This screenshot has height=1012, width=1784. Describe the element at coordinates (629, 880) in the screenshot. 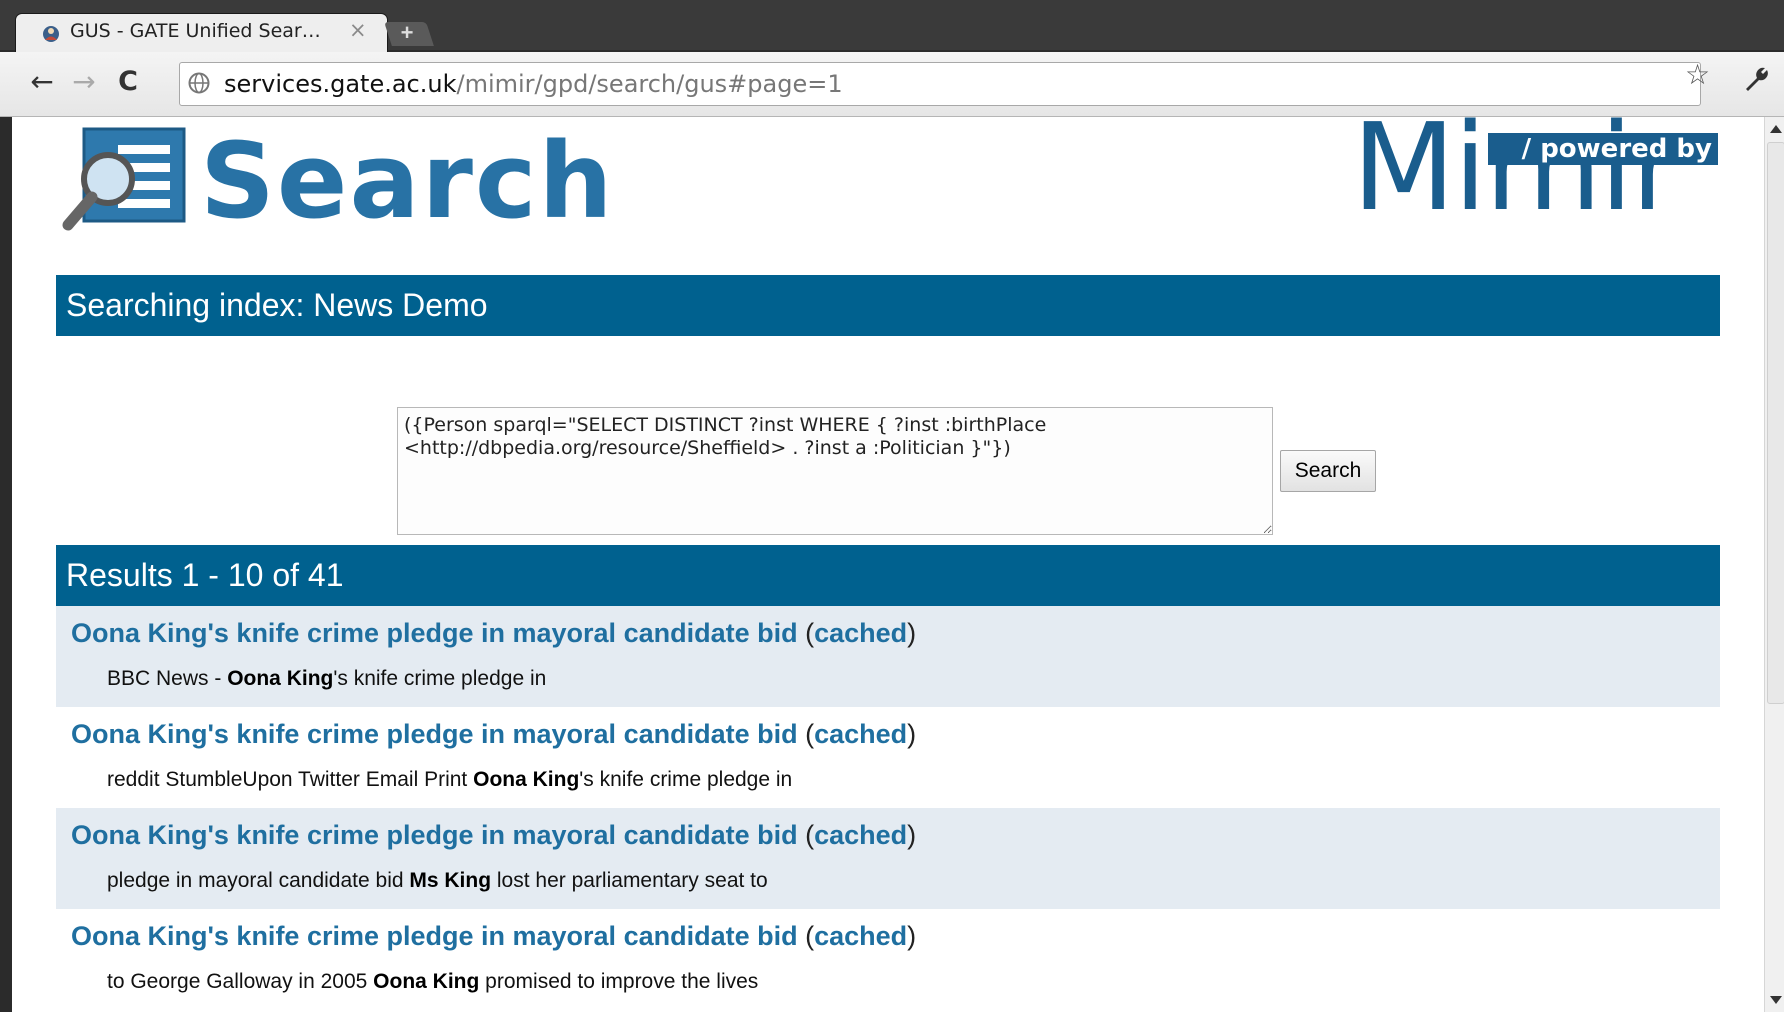

I see `snippet-text: lost her parliamentary seat to` at that location.